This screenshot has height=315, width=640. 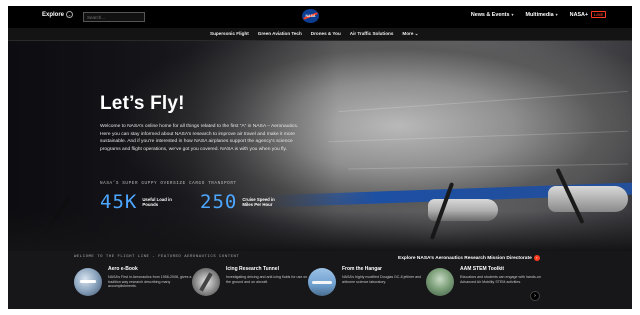 I want to click on card-title: AAM STEM Toolkit, so click(x=482, y=269).